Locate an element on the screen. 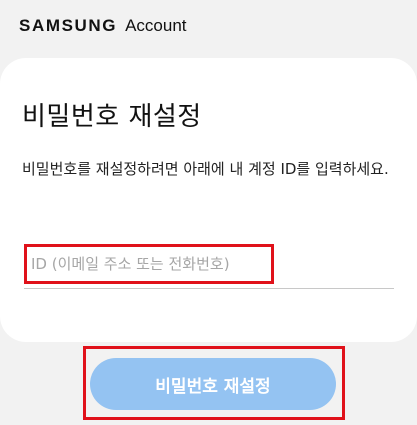 The image size is (417, 425). reset-password-button: 비밀번호 재설정 is located at coordinates (213, 384).